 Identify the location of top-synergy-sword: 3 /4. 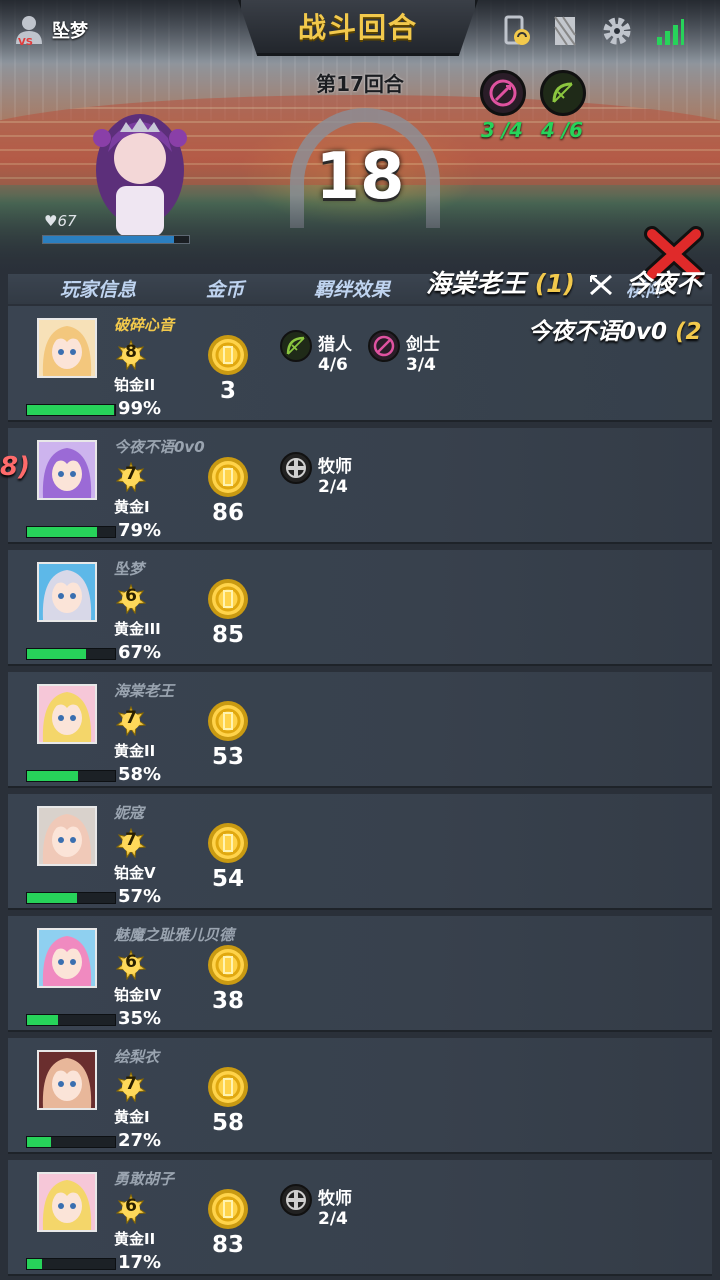
(503, 106).